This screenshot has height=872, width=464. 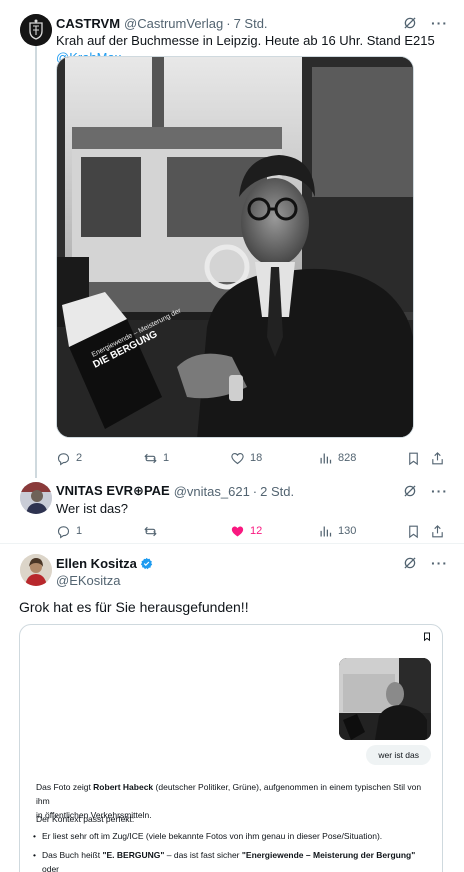 I want to click on like-count: 12, so click(x=256, y=531).